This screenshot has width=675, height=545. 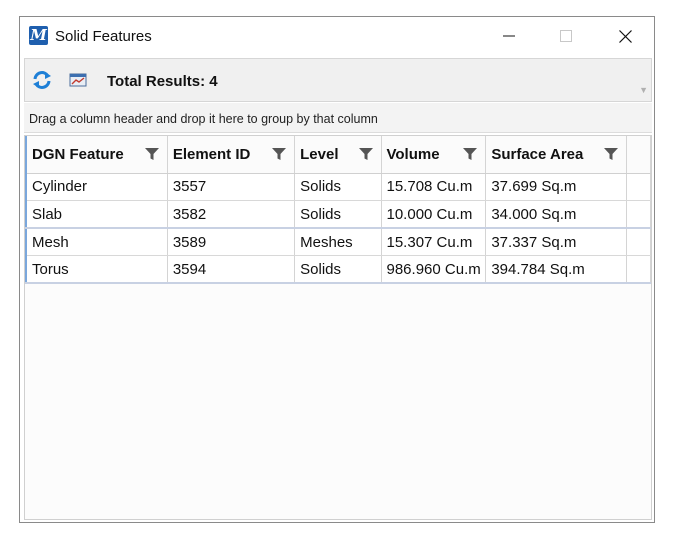 I want to click on toolbar: Total Results: 4 ▼, so click(x=338, y=80).